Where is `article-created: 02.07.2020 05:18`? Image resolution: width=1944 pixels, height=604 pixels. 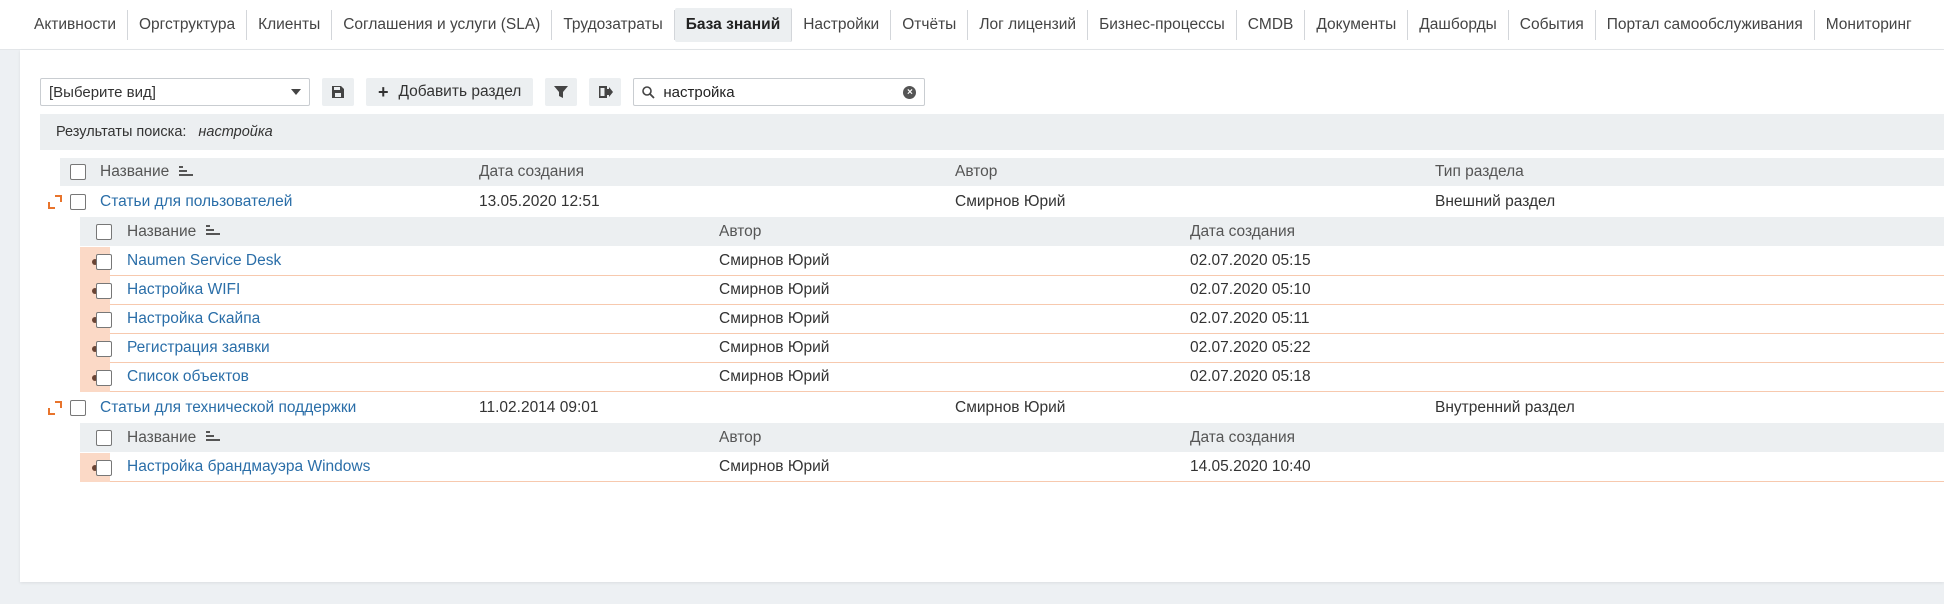 article-created: 02.07.2020 05:18 is located at coordinates (1250, 376).